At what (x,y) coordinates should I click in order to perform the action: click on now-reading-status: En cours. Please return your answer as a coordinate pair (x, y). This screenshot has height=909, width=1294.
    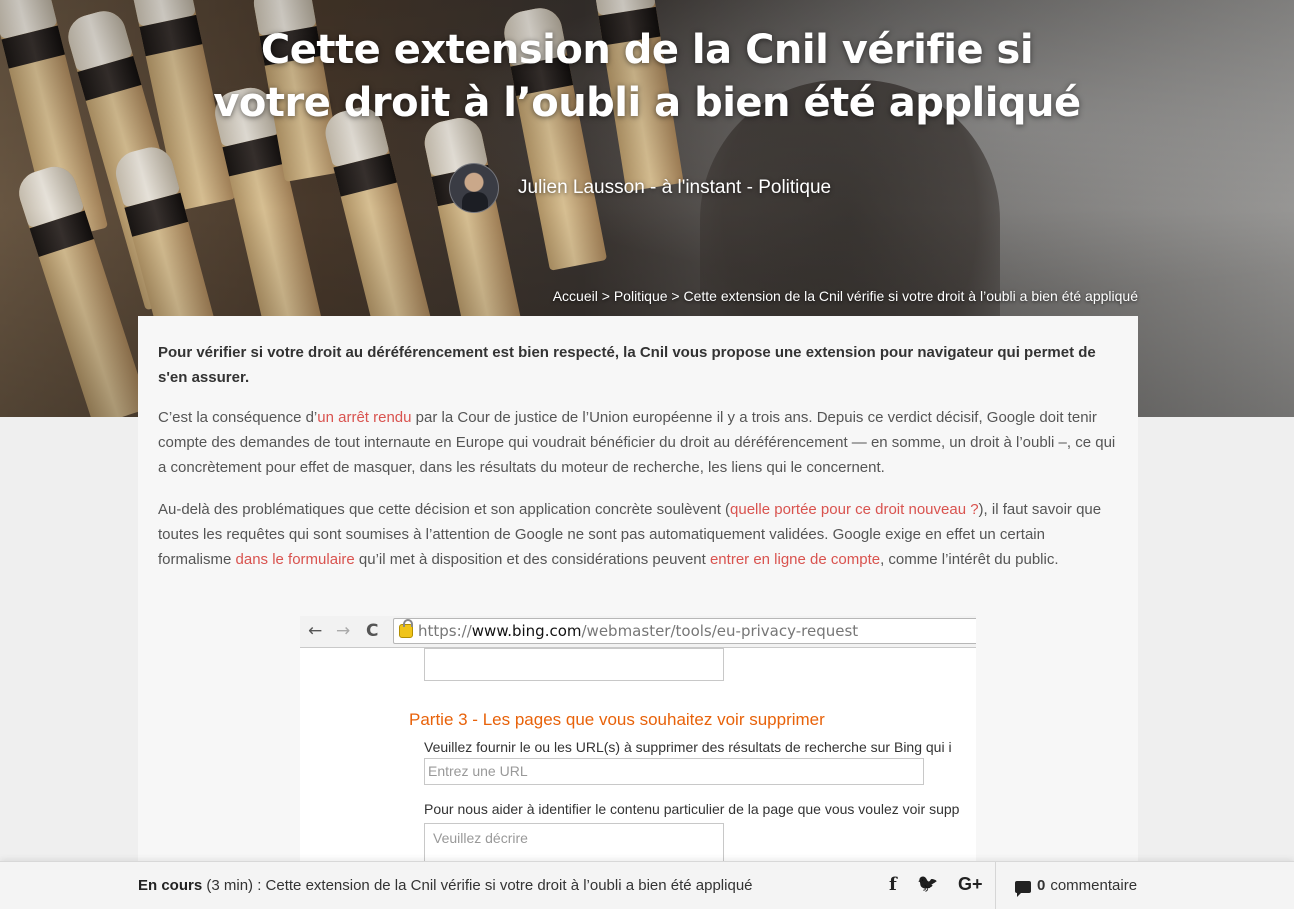
    Looking at the image, I should click on (170, 885).